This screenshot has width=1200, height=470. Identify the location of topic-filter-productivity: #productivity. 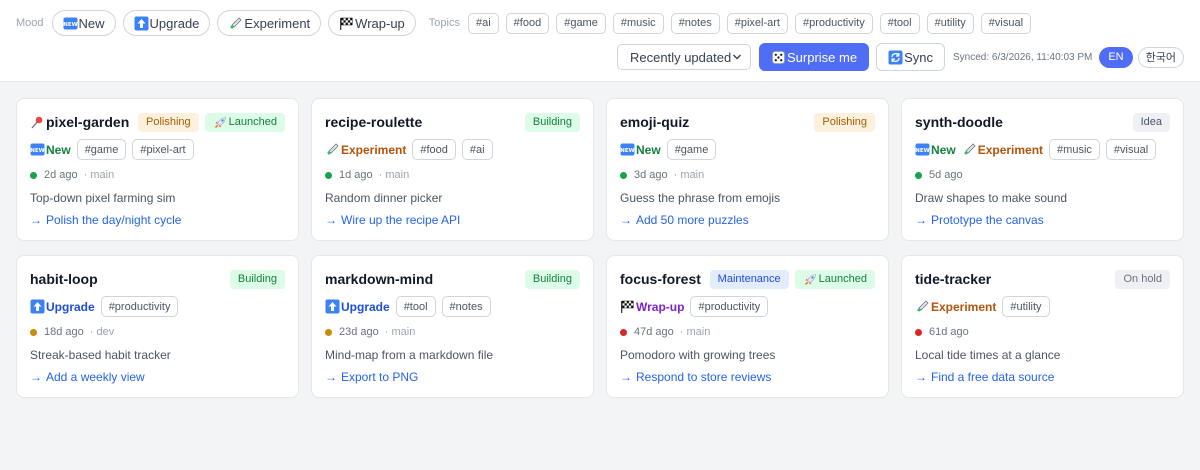
(833, 23).